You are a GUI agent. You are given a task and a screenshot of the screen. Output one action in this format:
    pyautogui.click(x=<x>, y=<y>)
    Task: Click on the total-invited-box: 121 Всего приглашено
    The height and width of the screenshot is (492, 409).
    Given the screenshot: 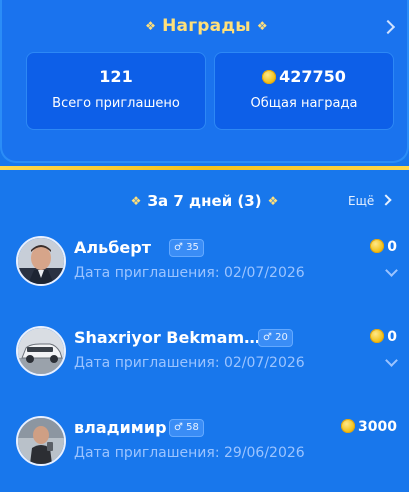 What is the action you would take?
    pyautogui.click(x=116, y=91)
    